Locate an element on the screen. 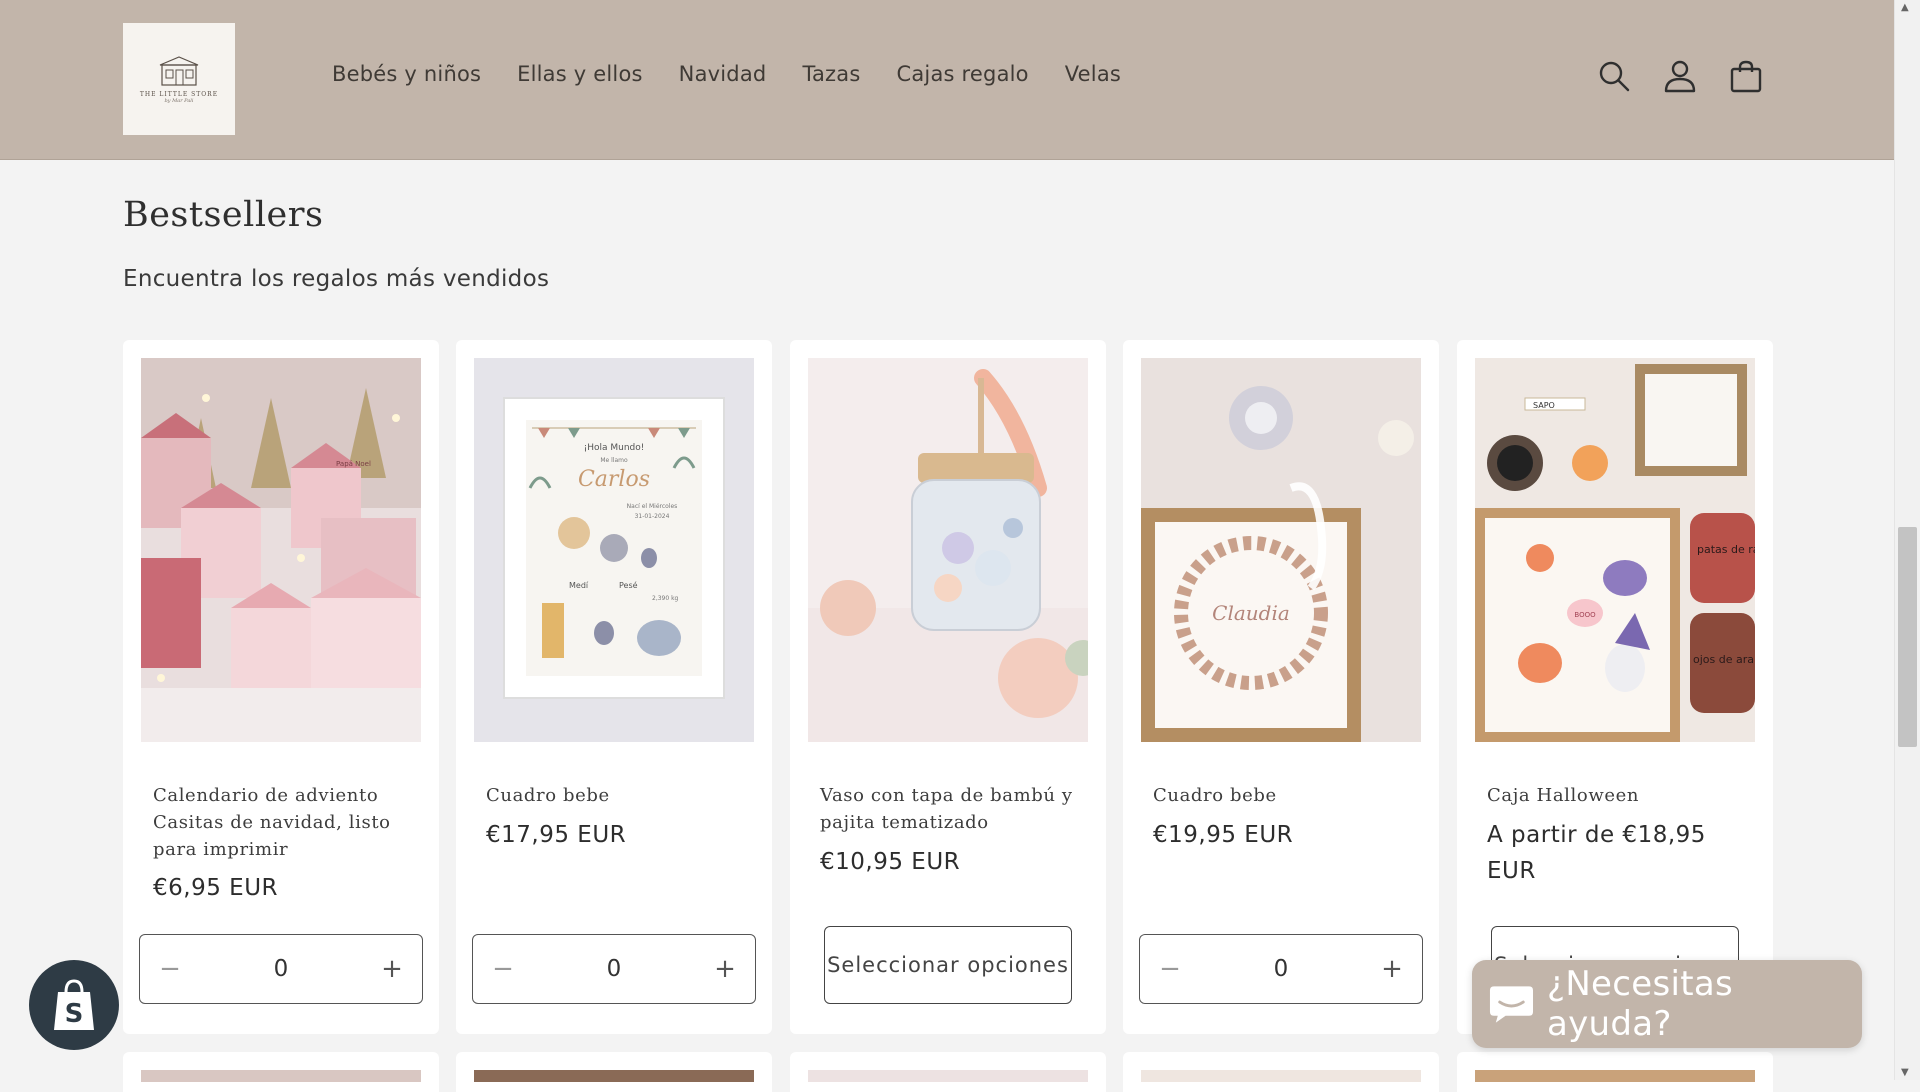  frame-height-label: Medí is located at coordinates (579, 585).